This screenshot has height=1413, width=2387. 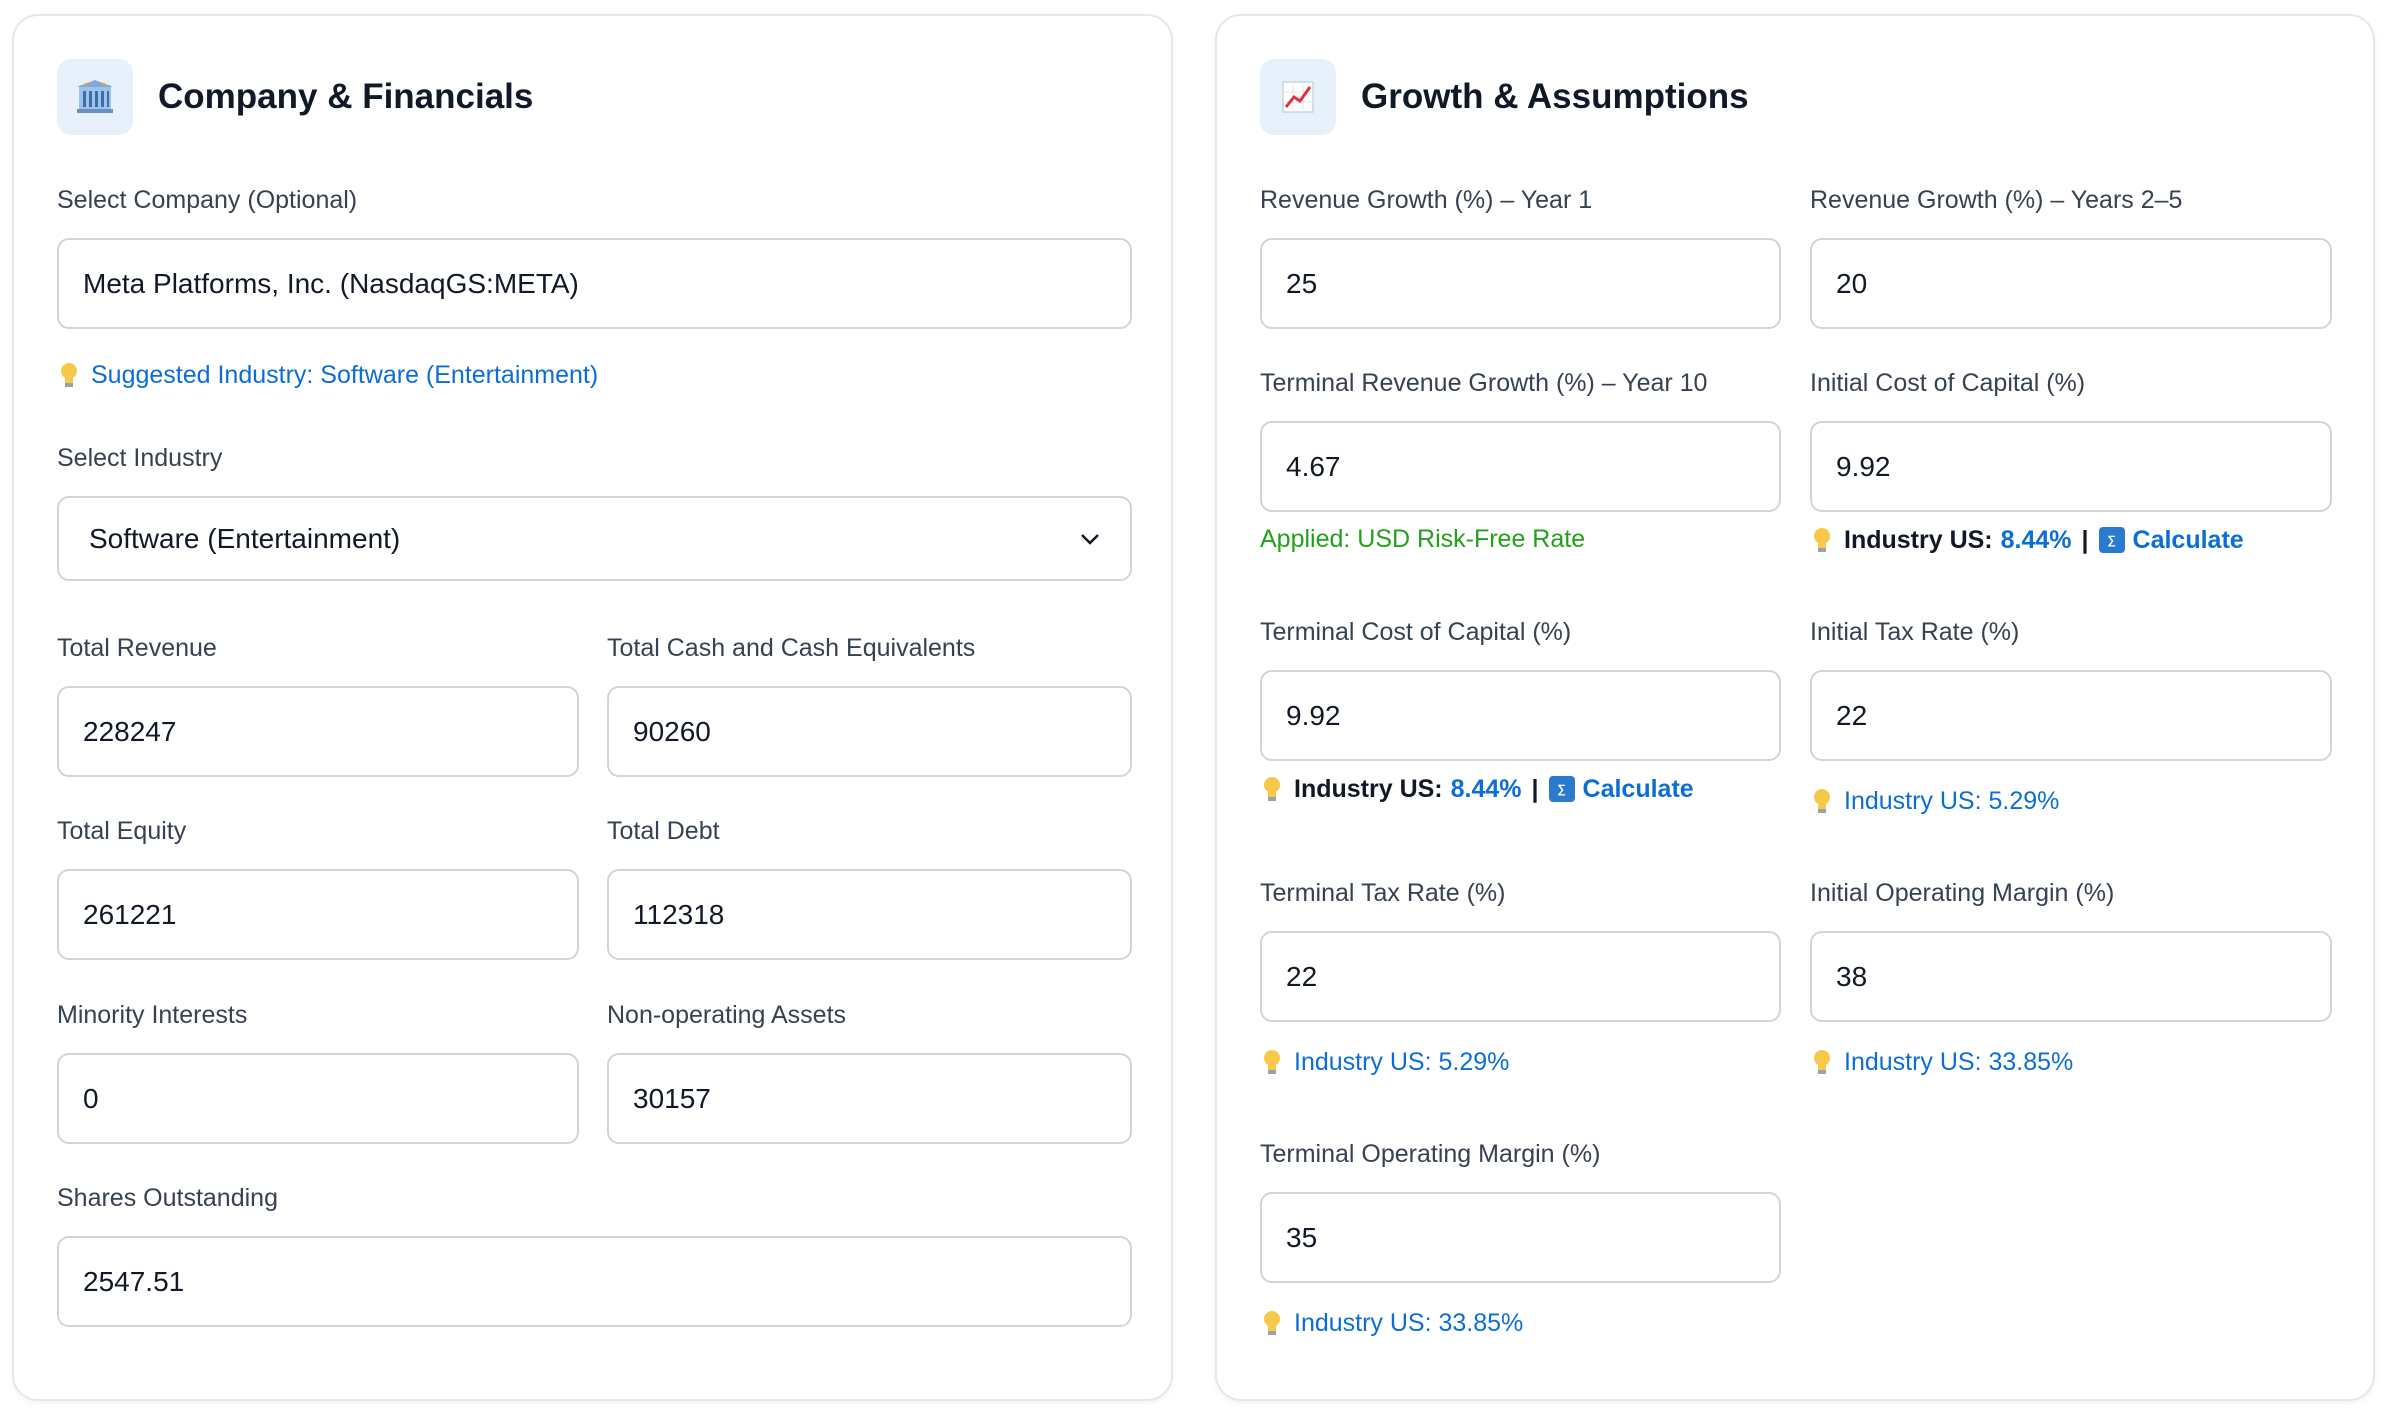 I want to click on terminal-tax-rate-field: Terminal Tax Rate (%) Industry US: 5.29%, so click(x=1520, y=984).